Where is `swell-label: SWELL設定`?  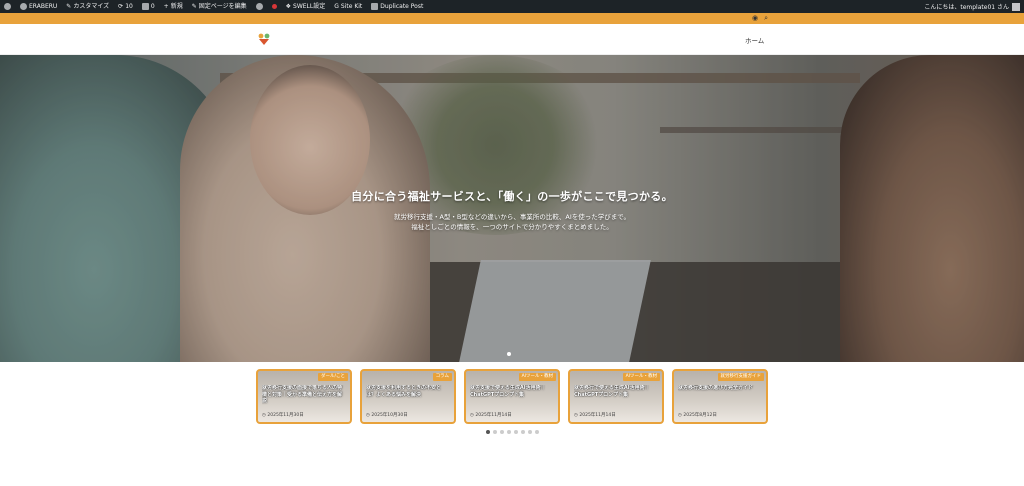
swell-label: SWELL設定 is located at coordinates (309, 6).